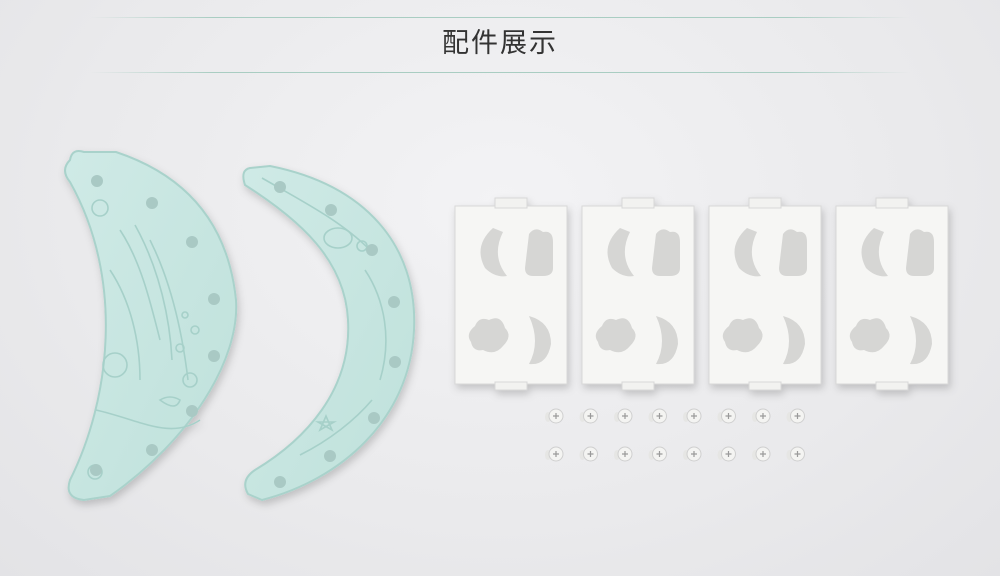  Describe the element at coordinates (329, 333) in the screenshot. I see `arc-panel-right` at that location.